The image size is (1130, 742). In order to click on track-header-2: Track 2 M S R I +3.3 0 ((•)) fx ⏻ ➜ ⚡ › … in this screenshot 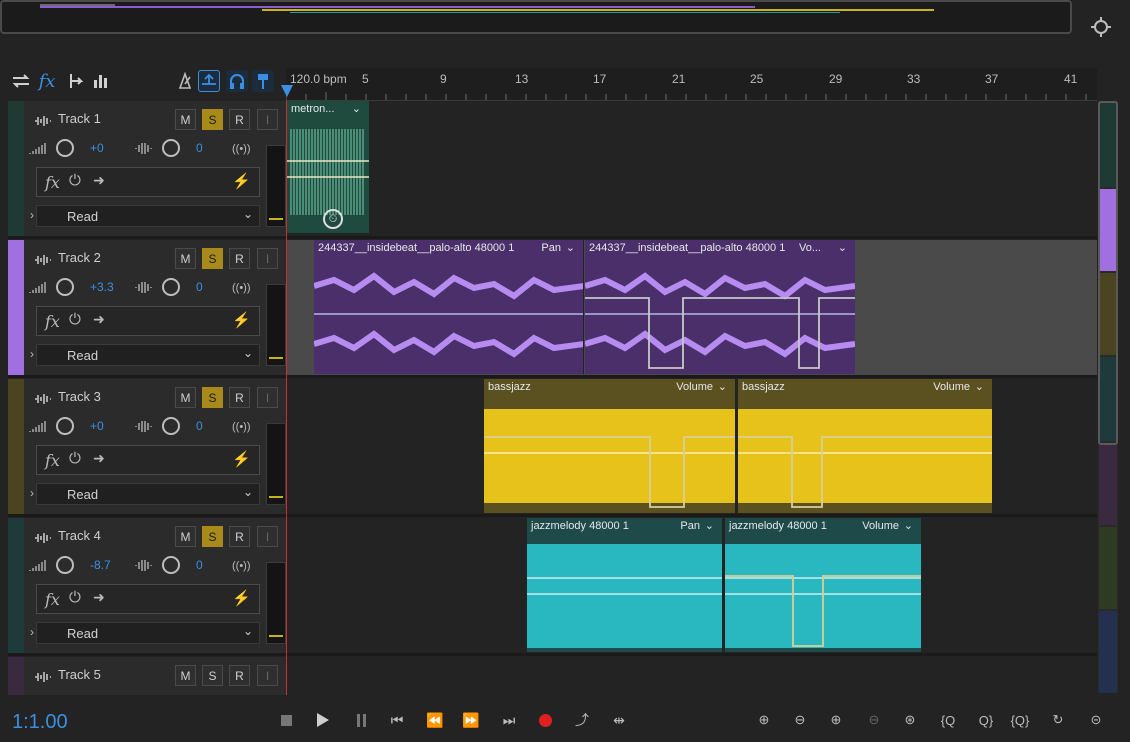, I will do `click(147, 309)`.